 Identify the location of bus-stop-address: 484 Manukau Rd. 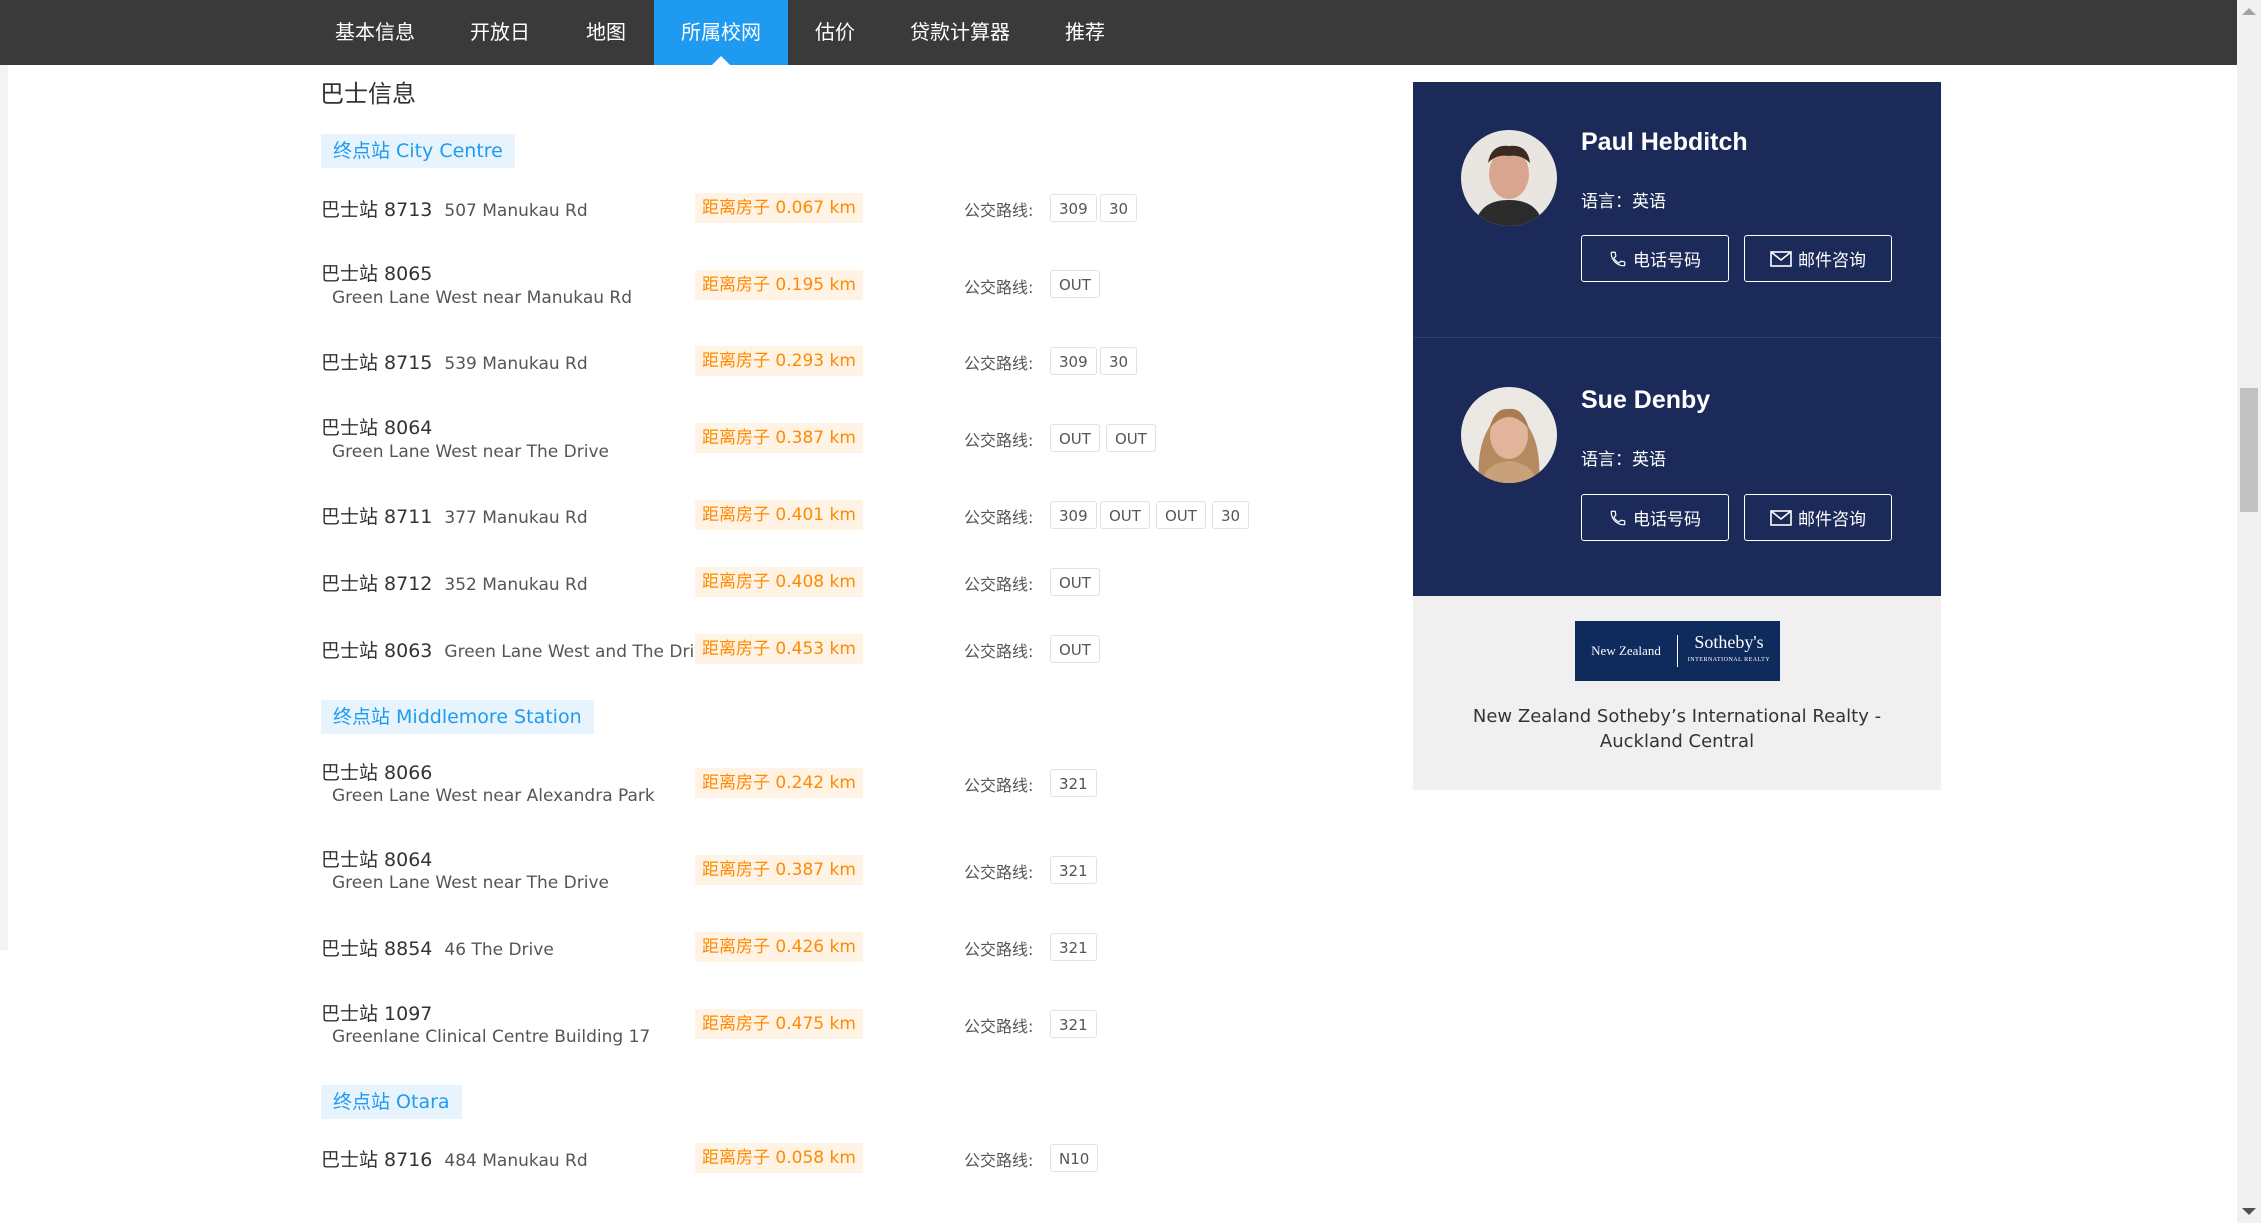
(516, 1161).